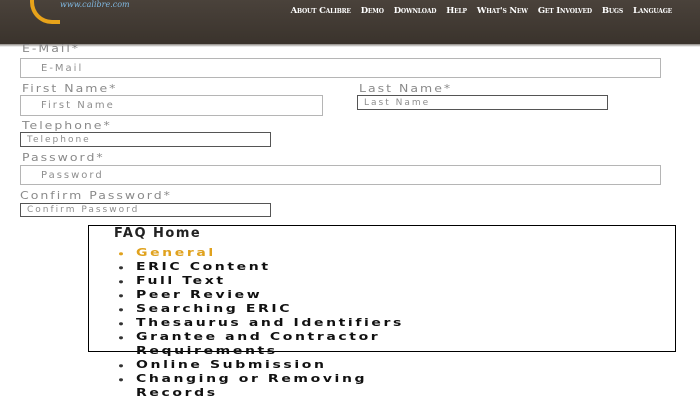 This screenshot has width=700, height=400. I want to click on email-field, so click(340, 68).